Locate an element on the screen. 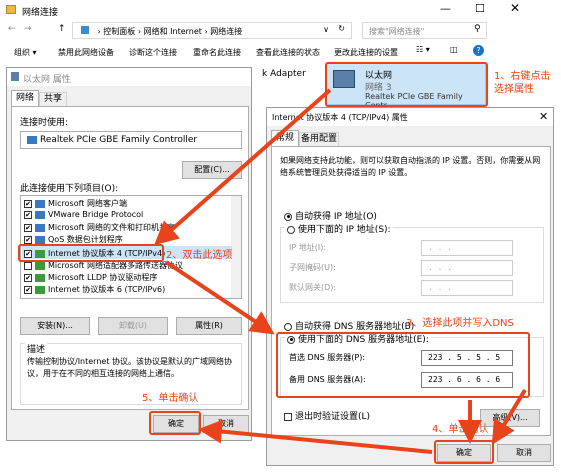  annotation-step1: 1、右键点击 选择属性 is located at coordinates (522, 83).